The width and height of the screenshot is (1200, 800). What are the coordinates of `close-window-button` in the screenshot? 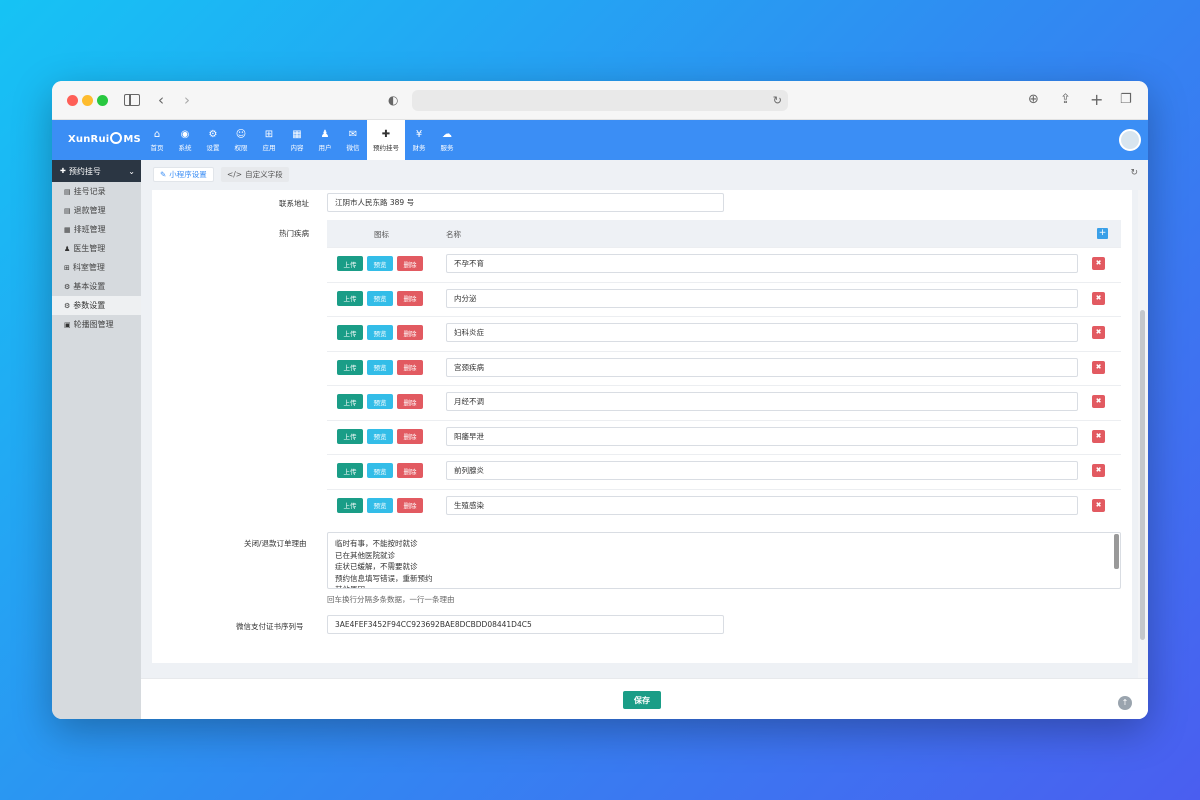 It's located at (72, 100).